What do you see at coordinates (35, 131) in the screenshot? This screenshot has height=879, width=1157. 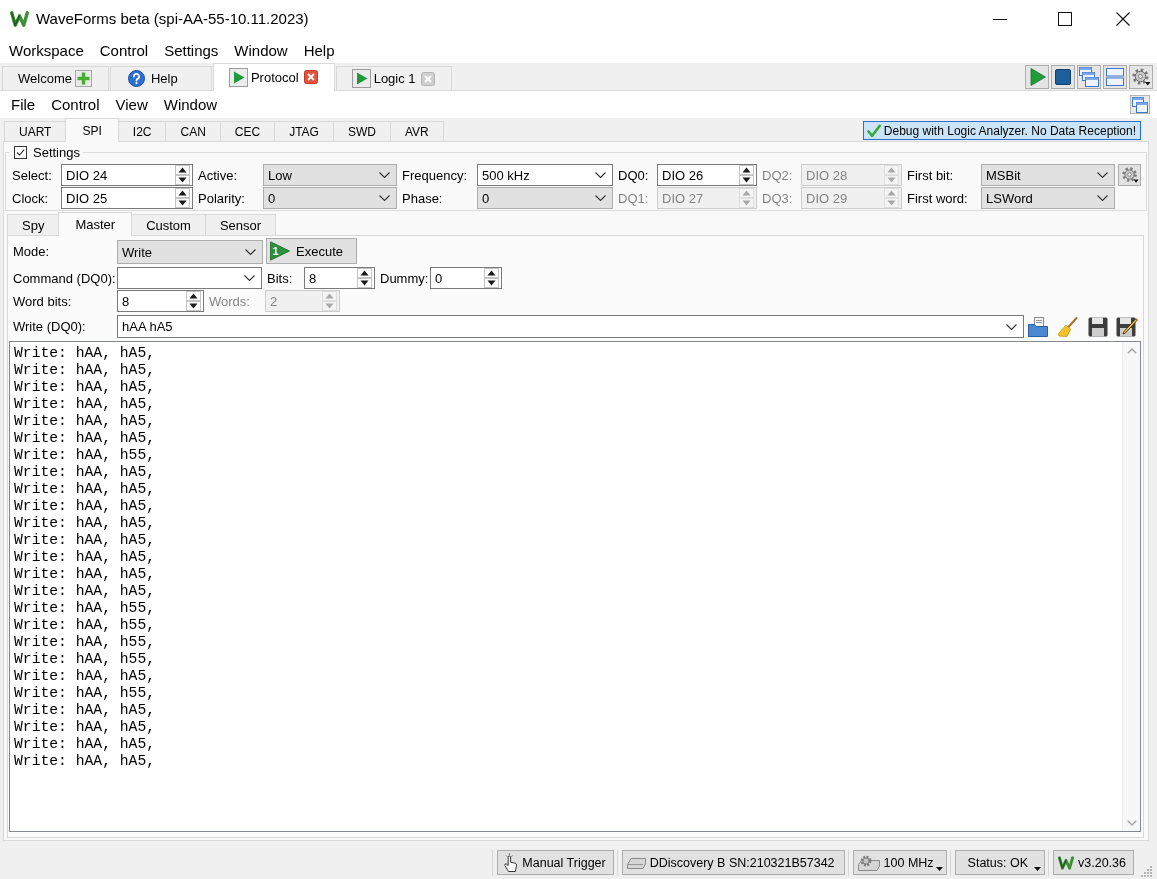 I see `bus-tab: UART` at bounding box center [35, 131].